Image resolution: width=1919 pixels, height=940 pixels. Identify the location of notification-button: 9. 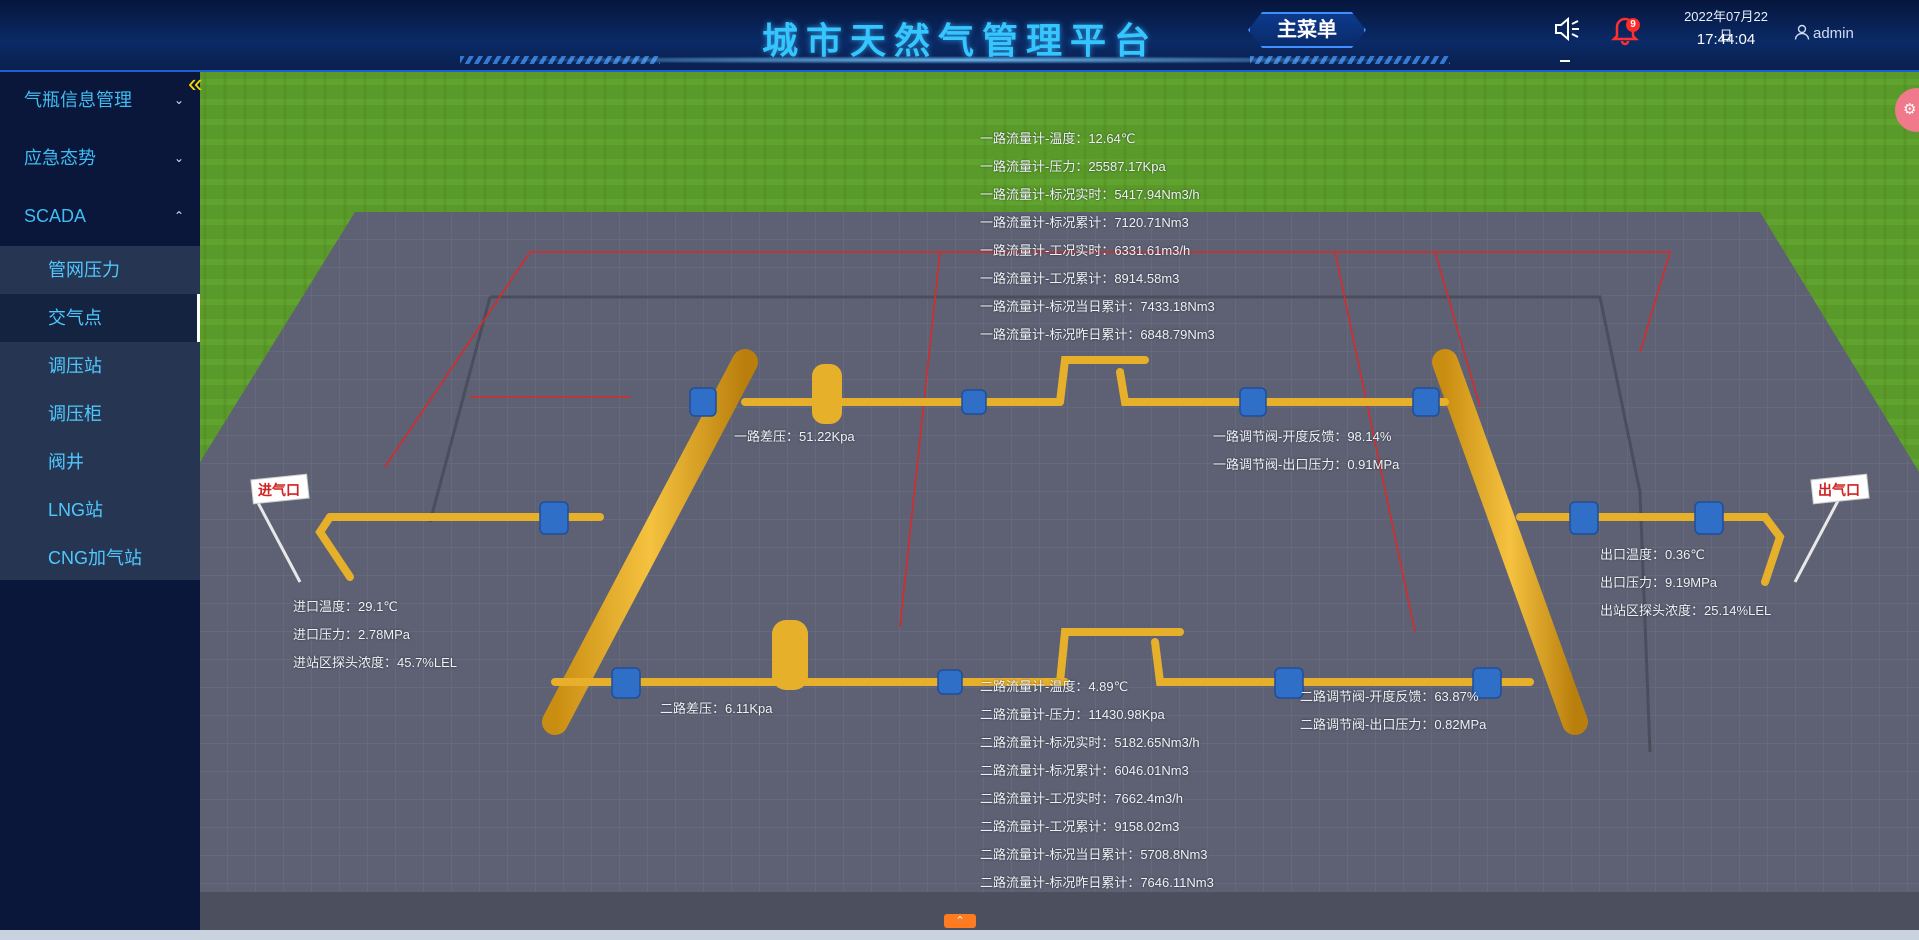
(1625, 29).